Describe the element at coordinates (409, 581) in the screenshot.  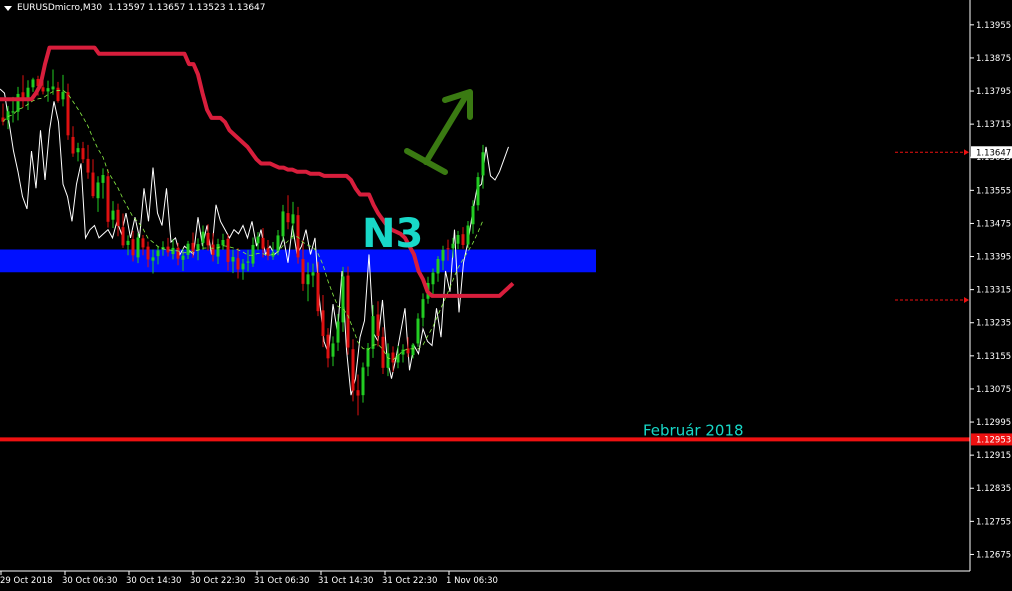
I see `x-tick-label: 31 Oct 22:30` at that location.